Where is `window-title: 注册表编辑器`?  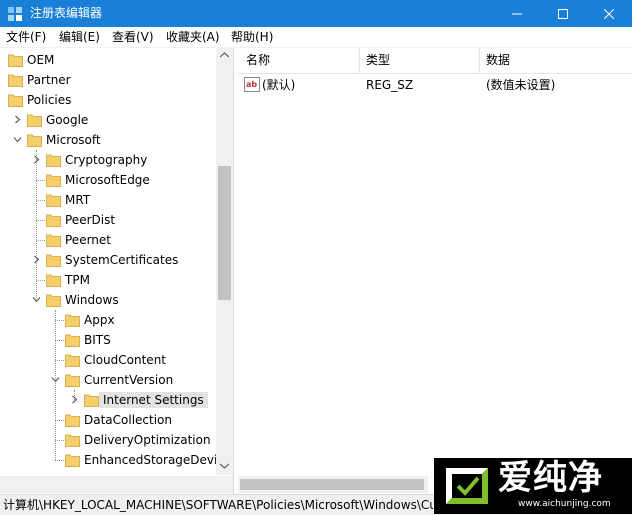
window-title: 注册表编辑器 is located at coordinates (66, 13).